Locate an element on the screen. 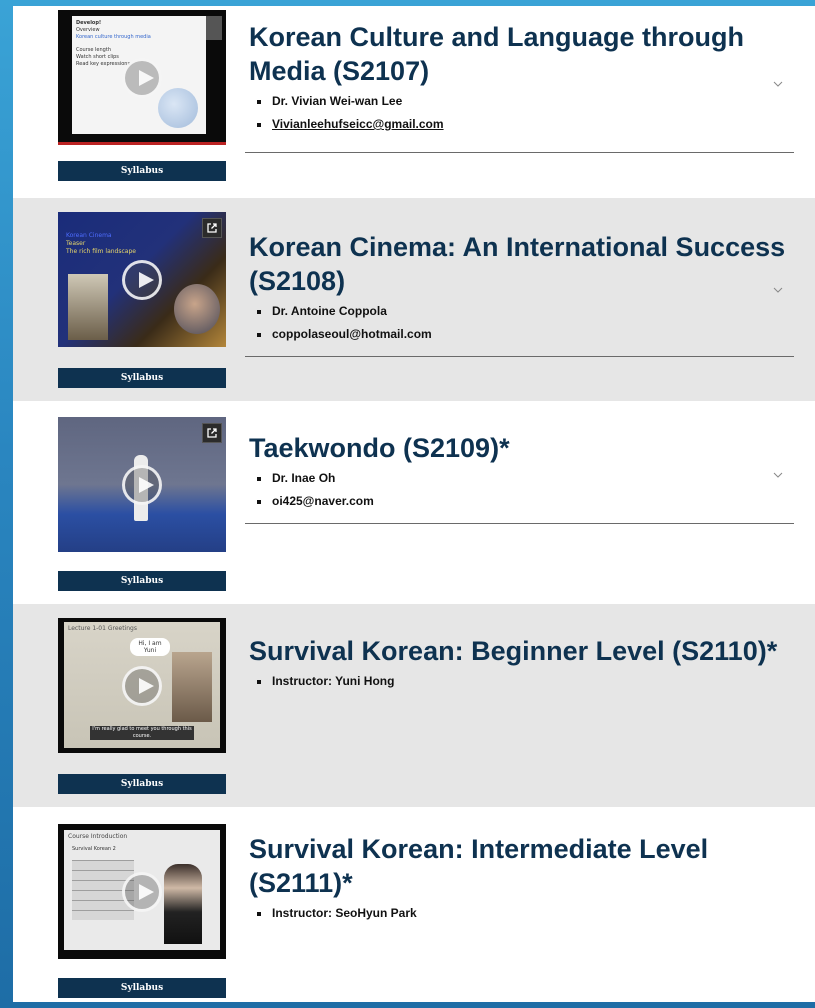 The width and height of the screenshot is (815, 1008). globe-image is located at coordinates (178, 108).